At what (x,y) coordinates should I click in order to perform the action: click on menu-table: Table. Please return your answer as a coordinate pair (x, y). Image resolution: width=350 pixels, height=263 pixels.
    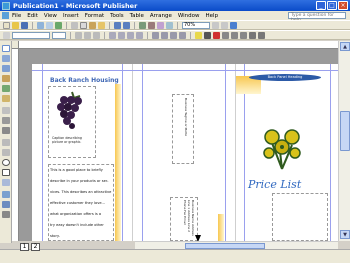
    Looking at the image, I should click on (137, 16).